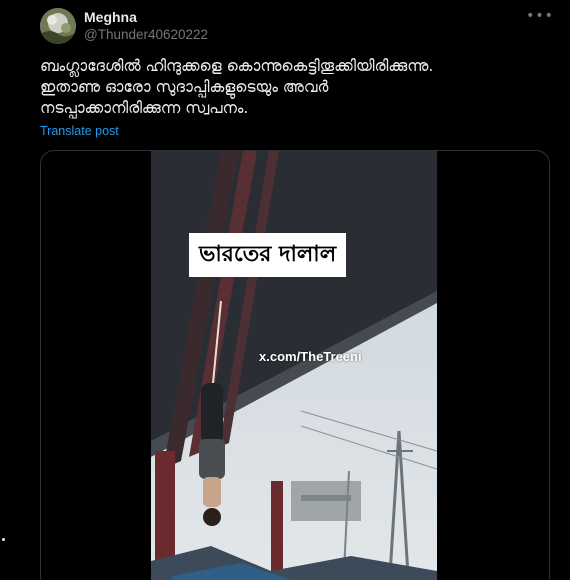 The width and height of the screenshot is (570, 580). I want to click on author-handle: @Thunder40620222, so click(146, 34).